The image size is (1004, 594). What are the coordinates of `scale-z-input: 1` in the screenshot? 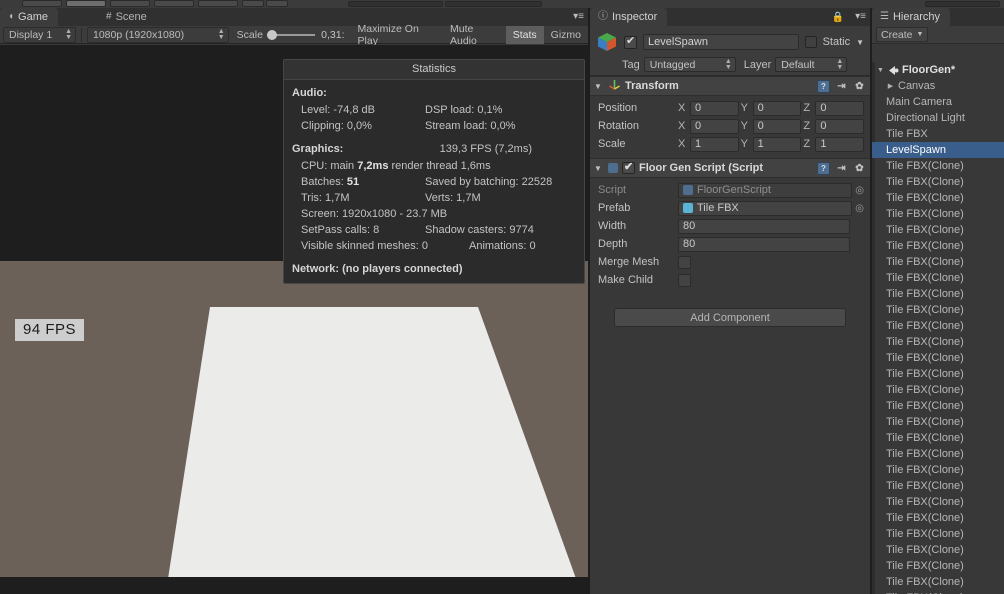 It's located at (840, 144).